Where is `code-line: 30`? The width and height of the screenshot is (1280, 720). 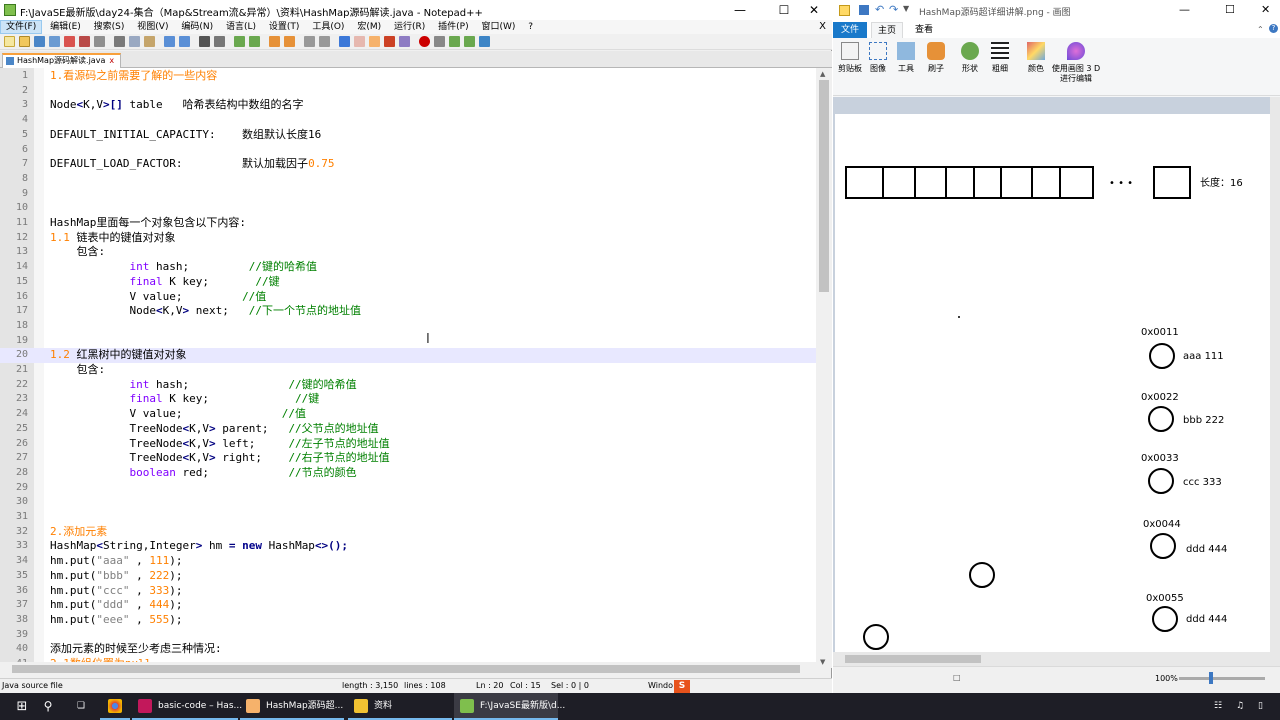
code-line: 30 is located at coordinates (408, 502).